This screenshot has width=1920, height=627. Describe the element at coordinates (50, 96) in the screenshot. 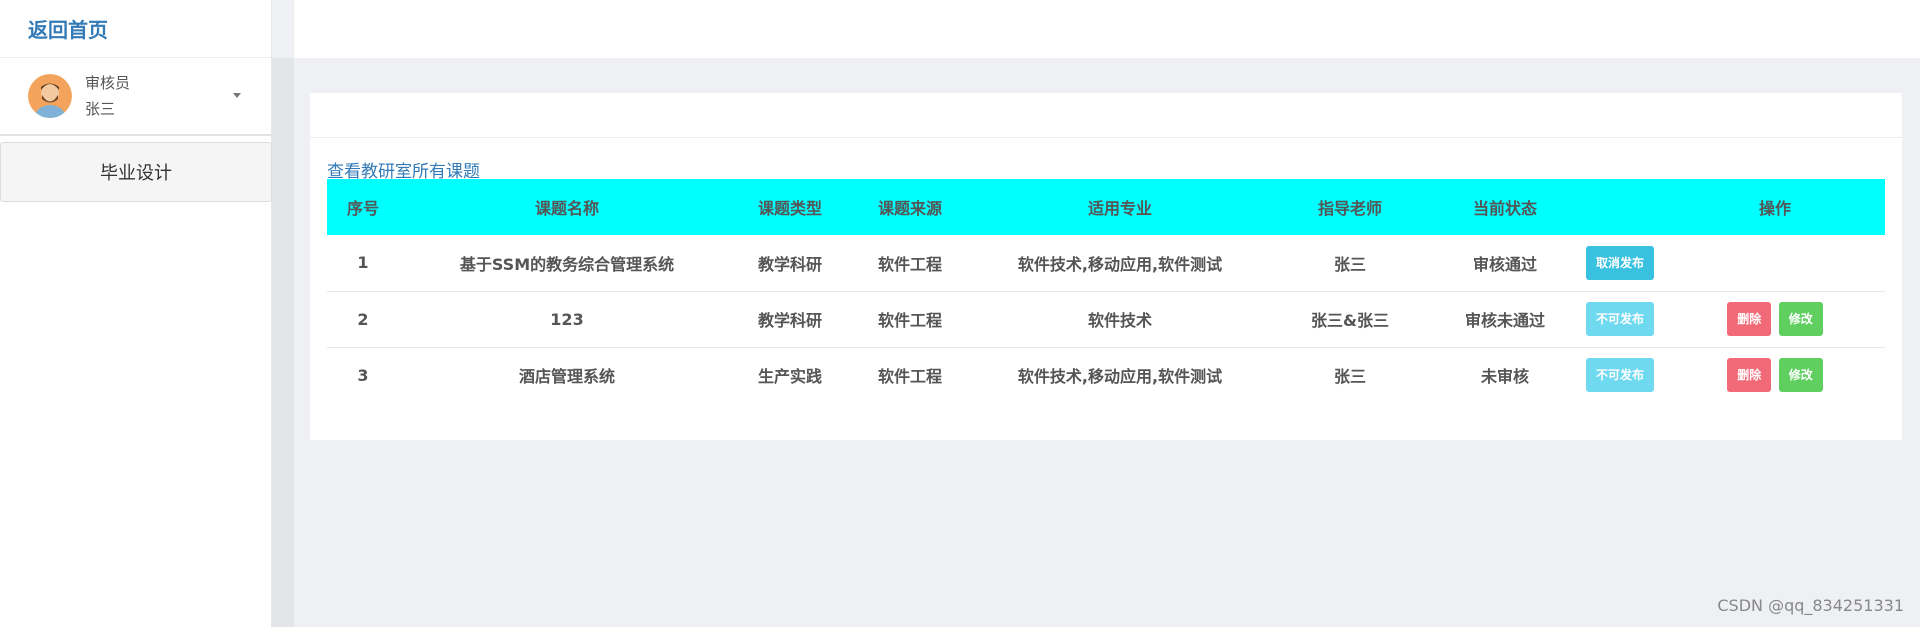

I see `avatar` at that location.